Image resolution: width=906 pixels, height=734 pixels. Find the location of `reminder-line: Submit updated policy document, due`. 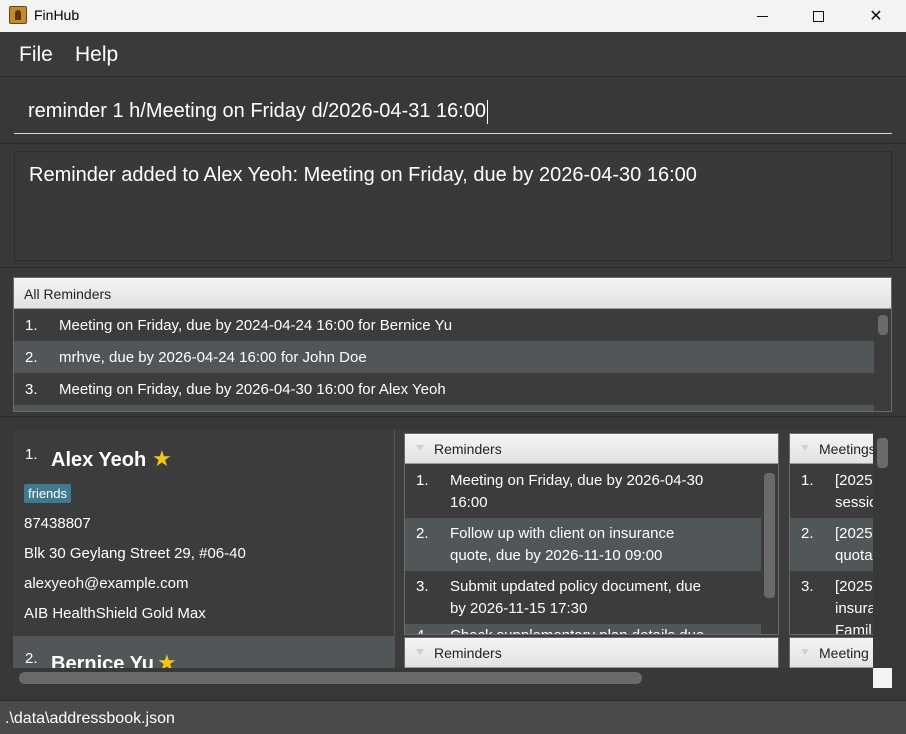

reminder-line: Submit updated policy document, due is located at coordinates (575, 586).